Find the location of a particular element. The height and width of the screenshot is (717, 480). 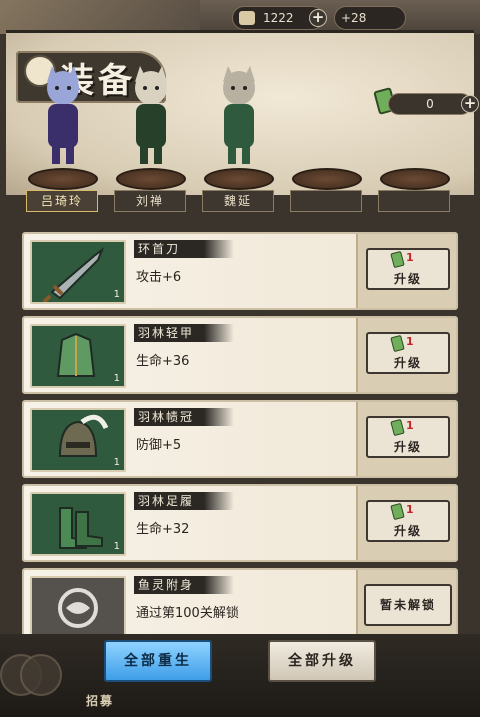

spiral-icon is located at coordinates (41, 675).